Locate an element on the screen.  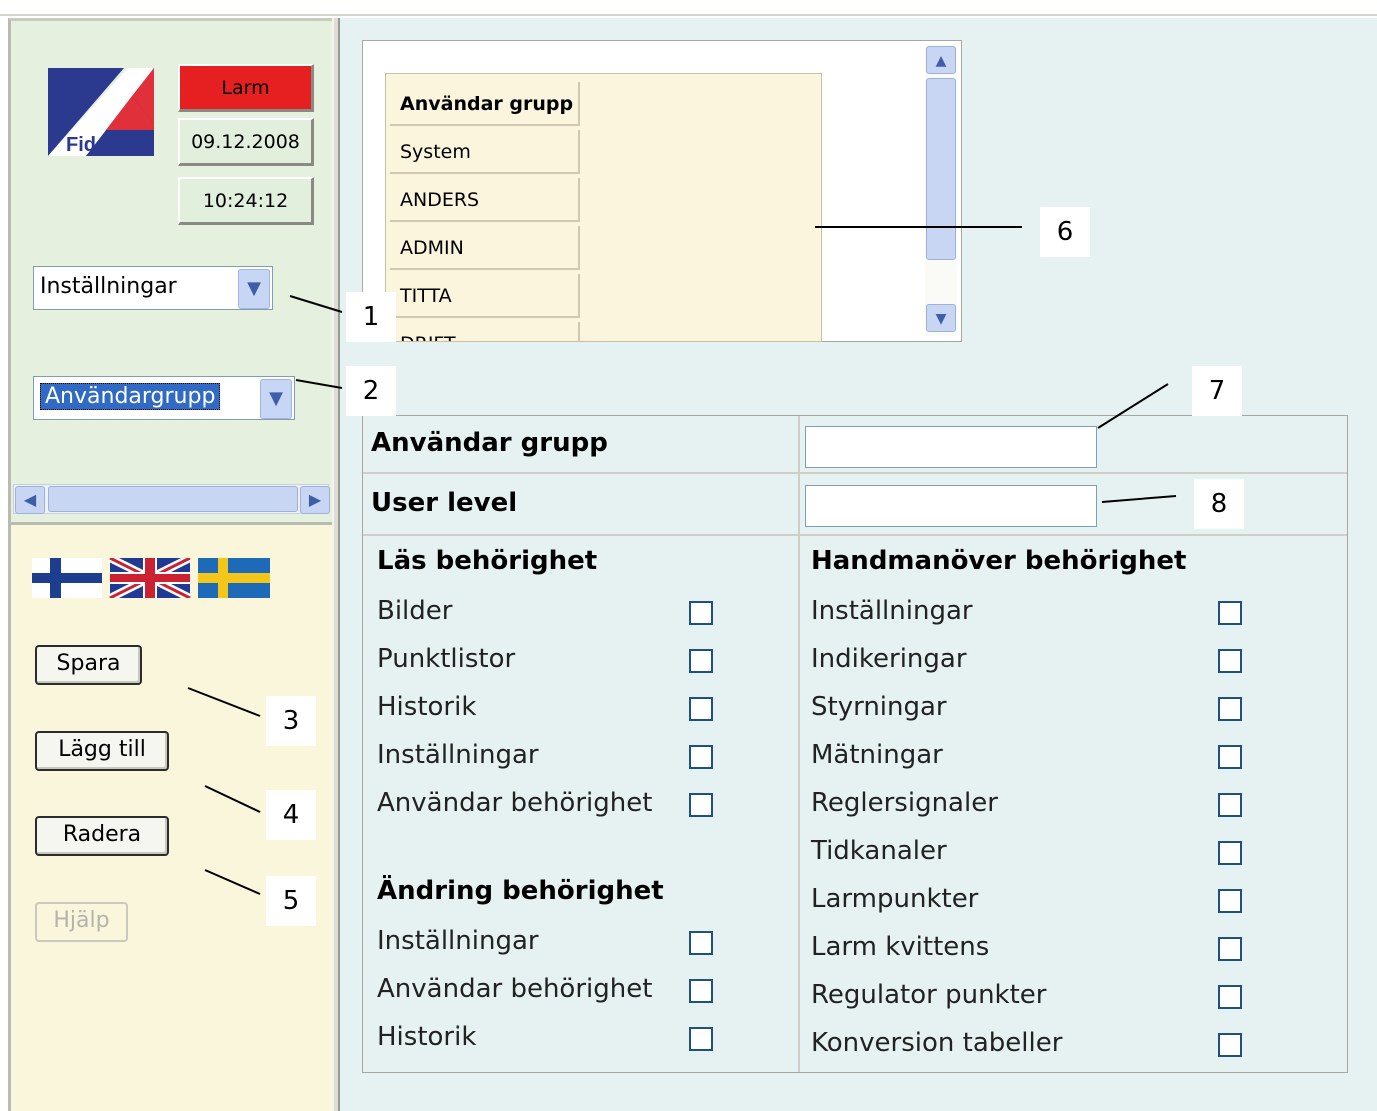
callout-6: 6 is located at coordinates (1065, 232).